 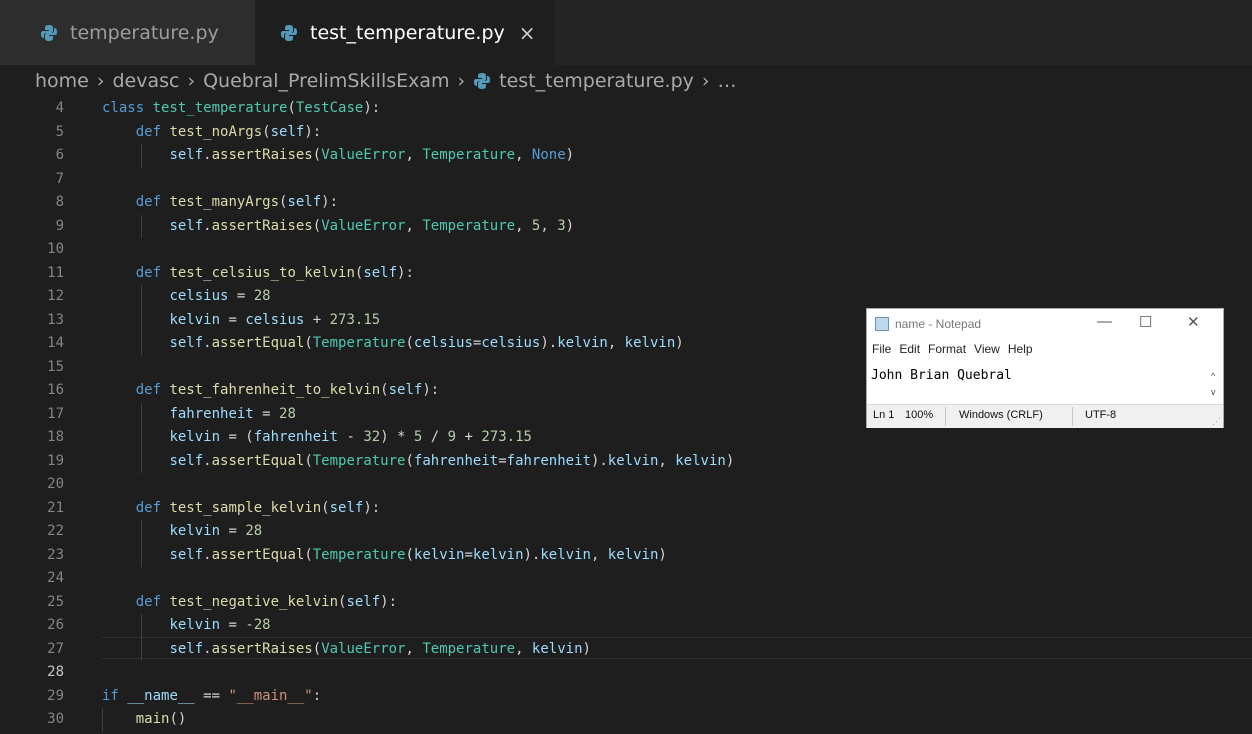 I want to click on code-line: 5 def test_noArgs(self):, so click(x=626, y=133).